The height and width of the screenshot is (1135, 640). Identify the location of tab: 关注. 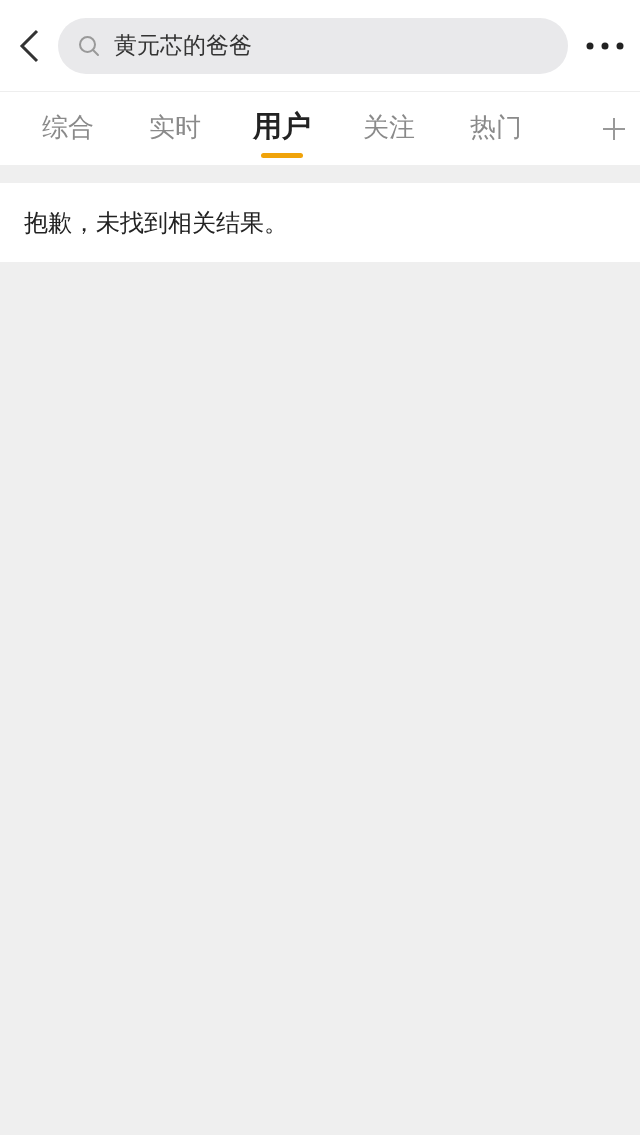
(388, 128).